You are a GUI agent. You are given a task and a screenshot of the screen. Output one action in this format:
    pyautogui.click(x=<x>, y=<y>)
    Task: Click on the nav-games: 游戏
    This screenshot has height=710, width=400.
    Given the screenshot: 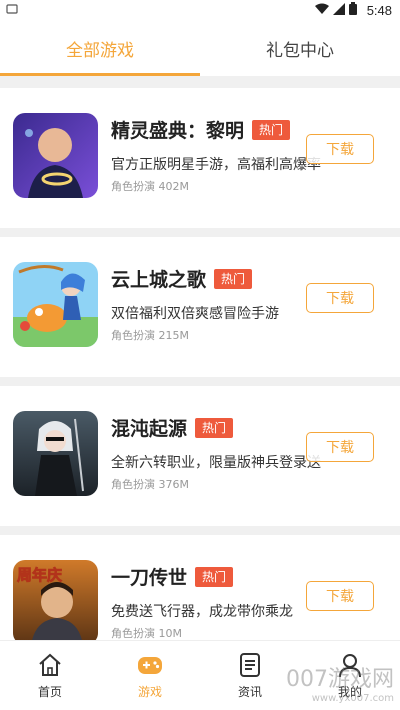 What is the action you would take?
    pyautogui.click(x=150, y=675)
    